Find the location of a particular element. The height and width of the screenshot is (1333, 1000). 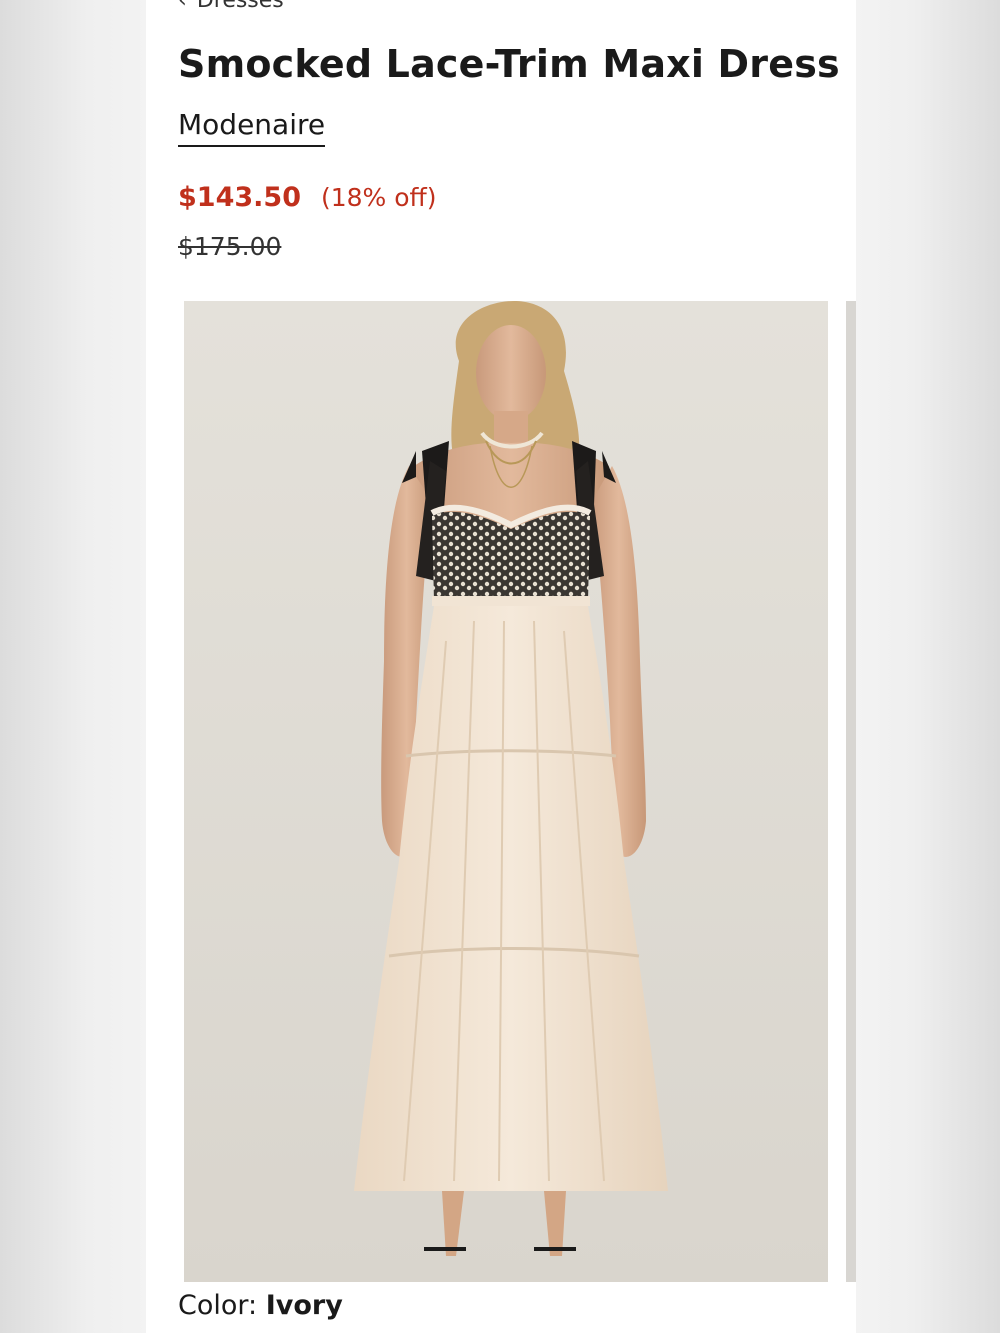

color-selector: Color: Ivory is located at coordinates (260, 1305).